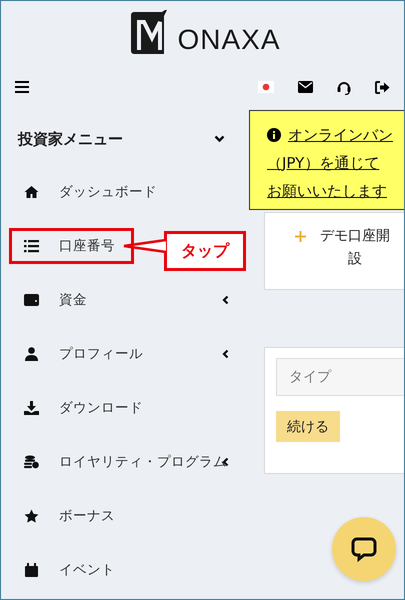 The image size is (405, 600). What do you see at coordinates (31, 408) in the screenshot?
I see `download-icon` at bounding box center [31, 408].